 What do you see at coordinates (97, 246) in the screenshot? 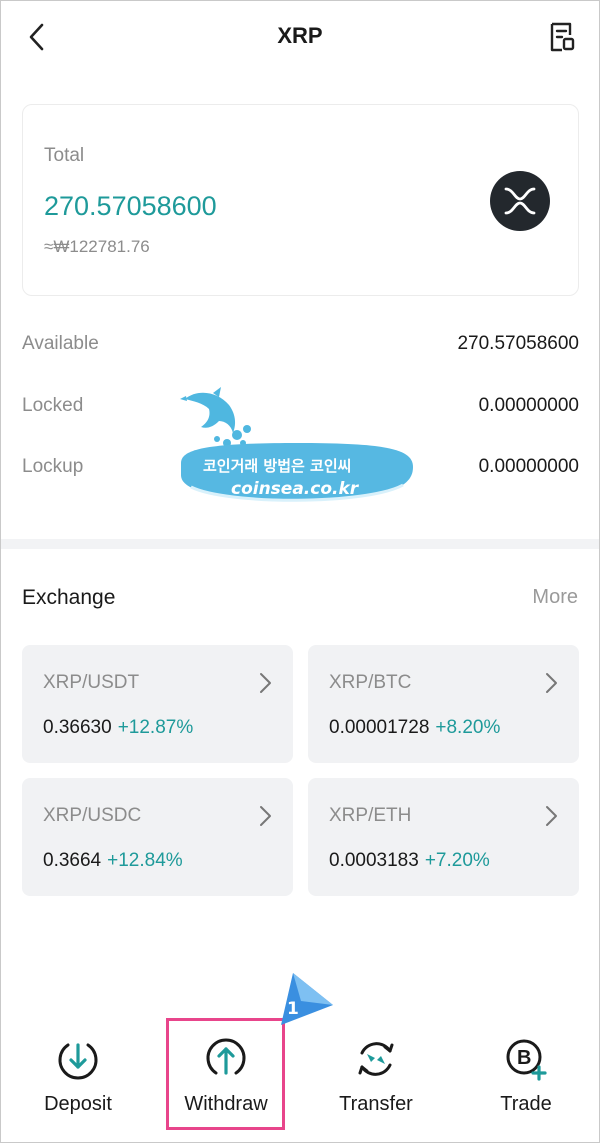
I see `total-fiat-value: ≈₩122781.76` at bounding box center [97, 246].